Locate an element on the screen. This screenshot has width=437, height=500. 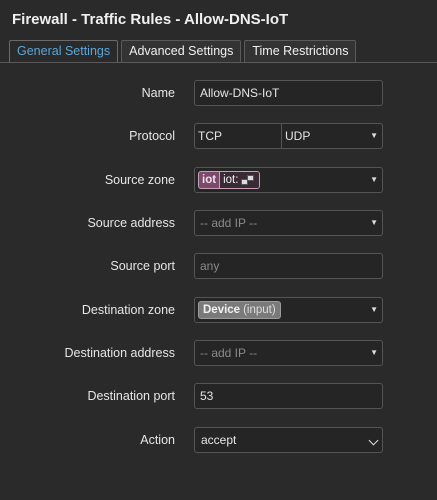
name-label: Name is located at coordinates (158, 93).